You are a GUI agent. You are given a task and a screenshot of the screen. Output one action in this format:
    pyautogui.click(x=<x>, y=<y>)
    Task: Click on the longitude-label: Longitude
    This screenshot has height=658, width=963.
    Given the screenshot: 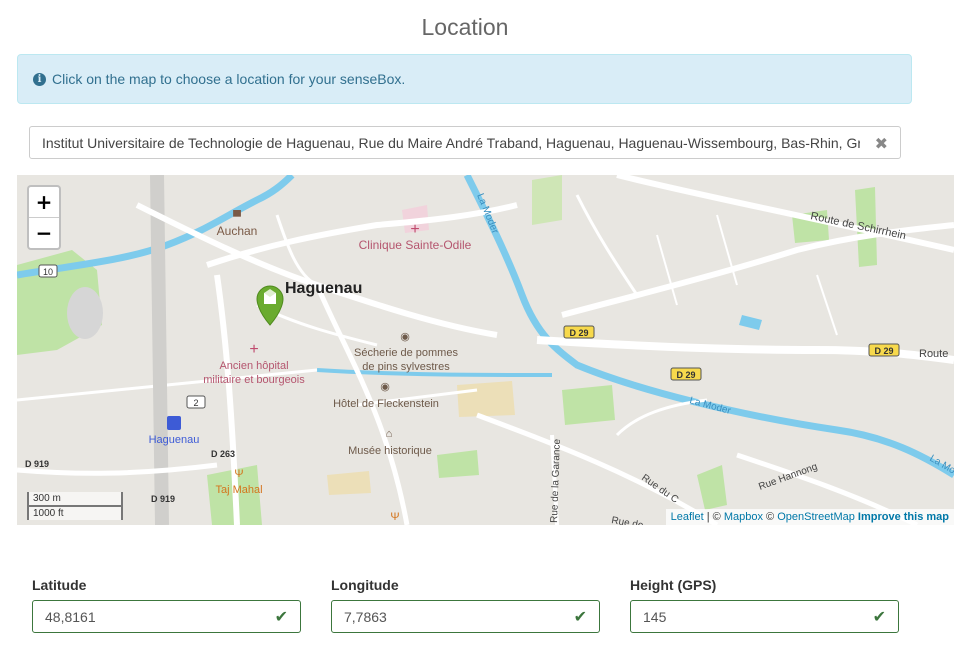 What is the action you would take?
    pyautogui.click(x=365, y=585)
    